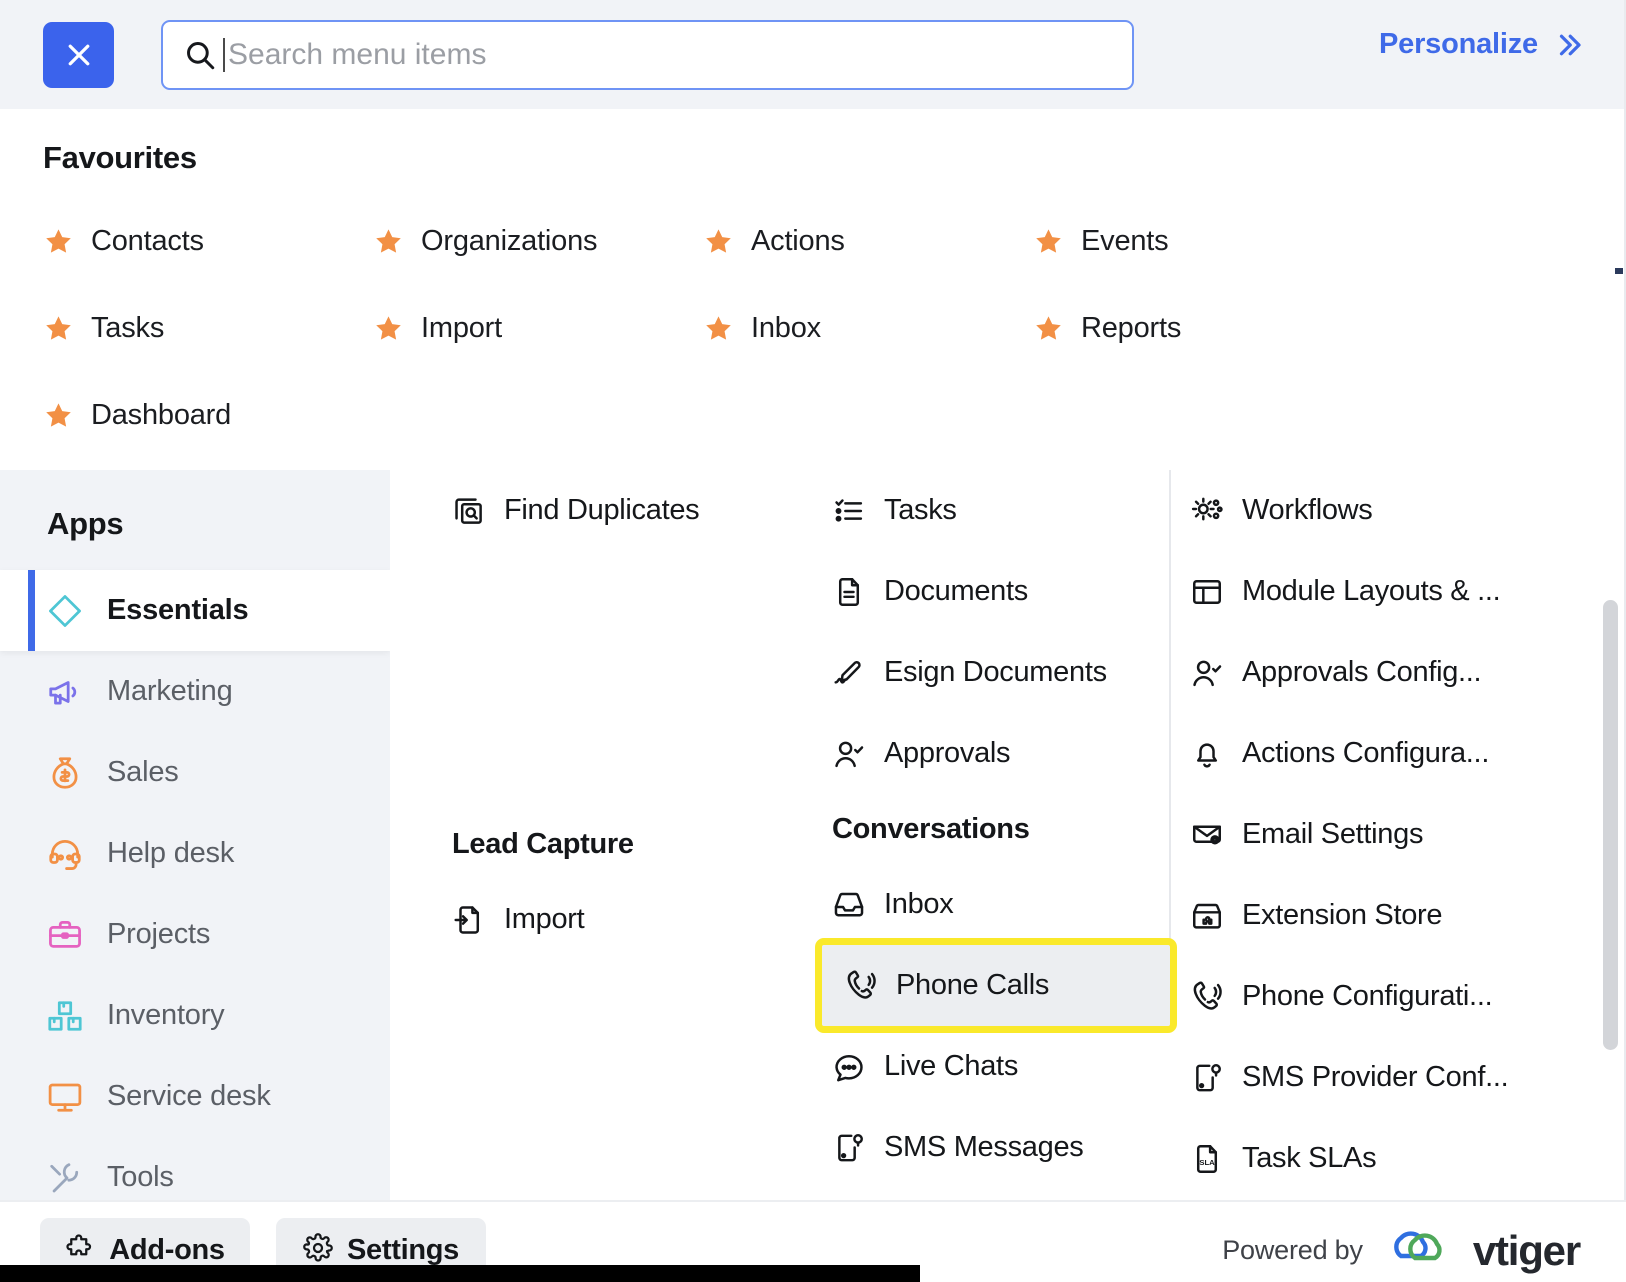 Image resolution: width=1626 pixels, height=1282 pixels. I want to click on menu-item-task-slas: SLA Task SLAs, so click(1390, 1158).